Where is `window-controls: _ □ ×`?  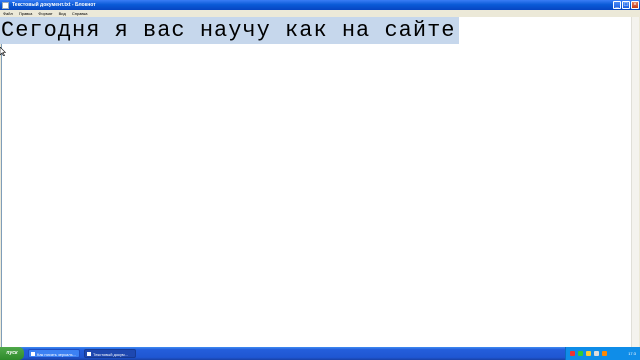 window-controls: _ □ × is located at coordinates (626, 5).